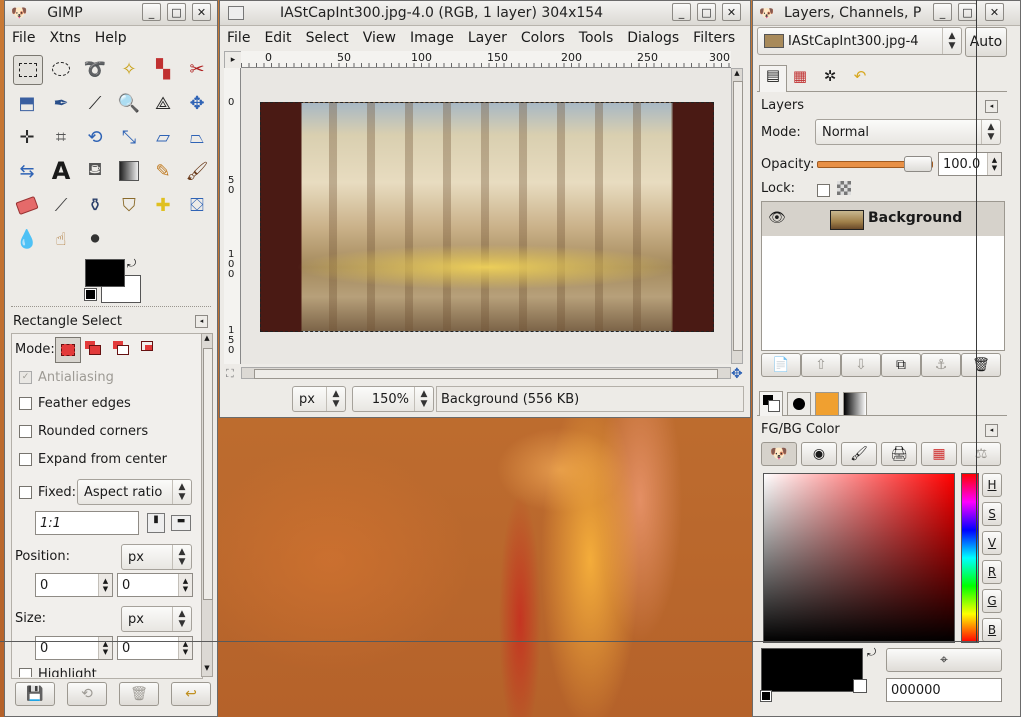  Describe the element at coordinates (156, 557) in the screenshot. I see `position-unit-select: px ▲ ▼` at that location.